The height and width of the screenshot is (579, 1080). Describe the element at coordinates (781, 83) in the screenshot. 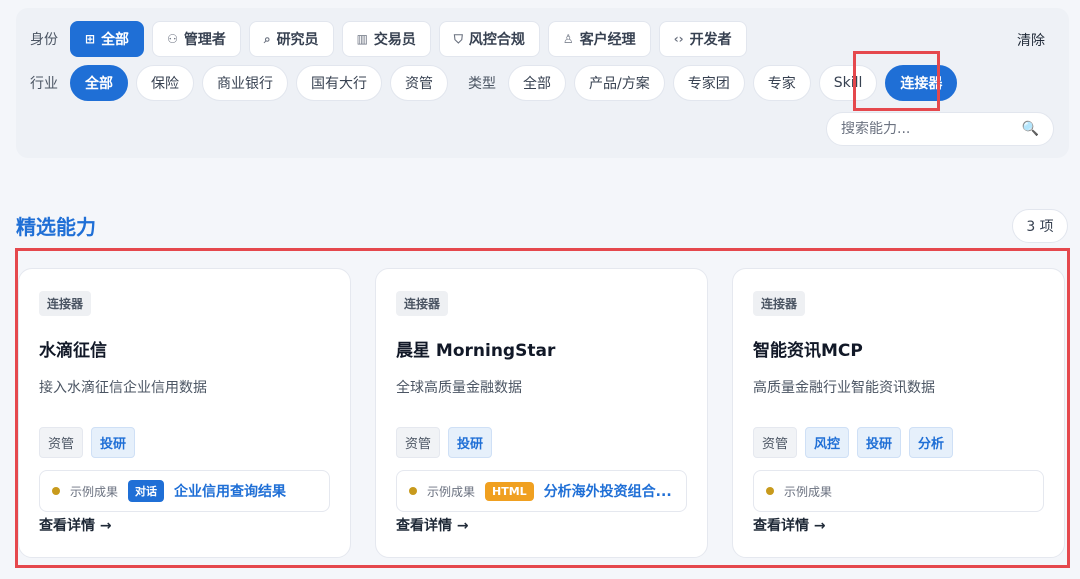

I see `type-chip-expert: 专家` at that location.